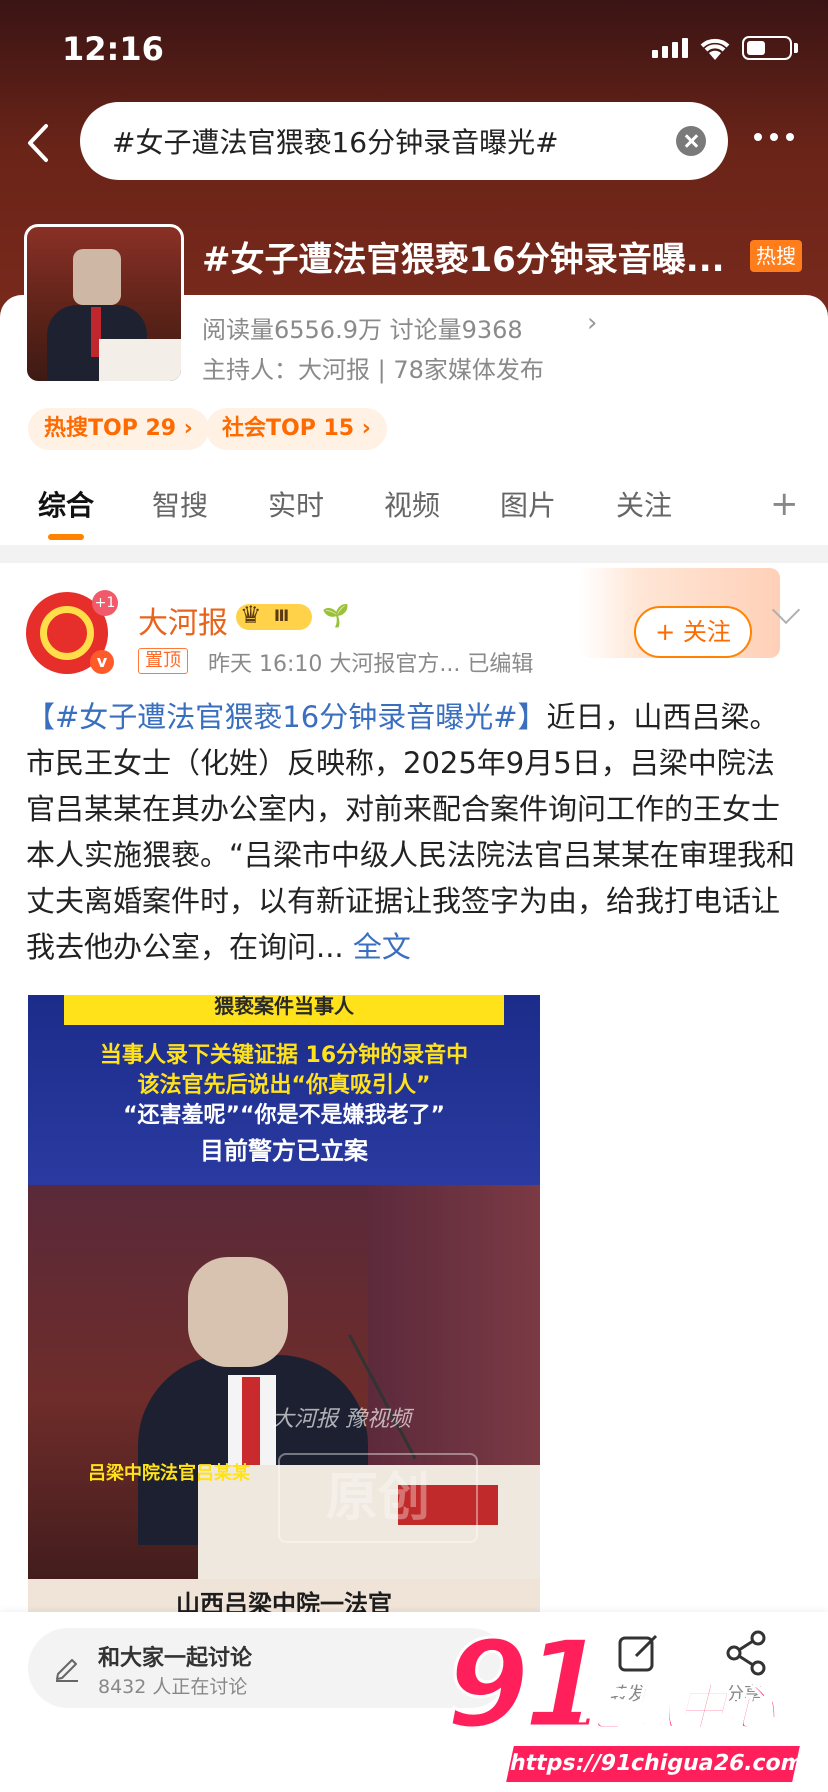 Image resolution: width=828 pixels, height=1792 pixels. What do you see at coordinates (163, 661) in the screenshot?
I see `pinned-badge: 置顶` at bounding box center [163, 661].